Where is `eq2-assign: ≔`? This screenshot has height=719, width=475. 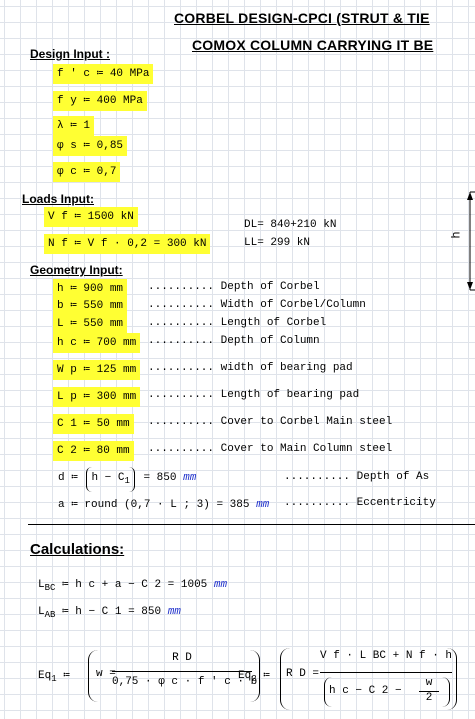
eq2-assign: ≔ is located at coordinates (266, 676).